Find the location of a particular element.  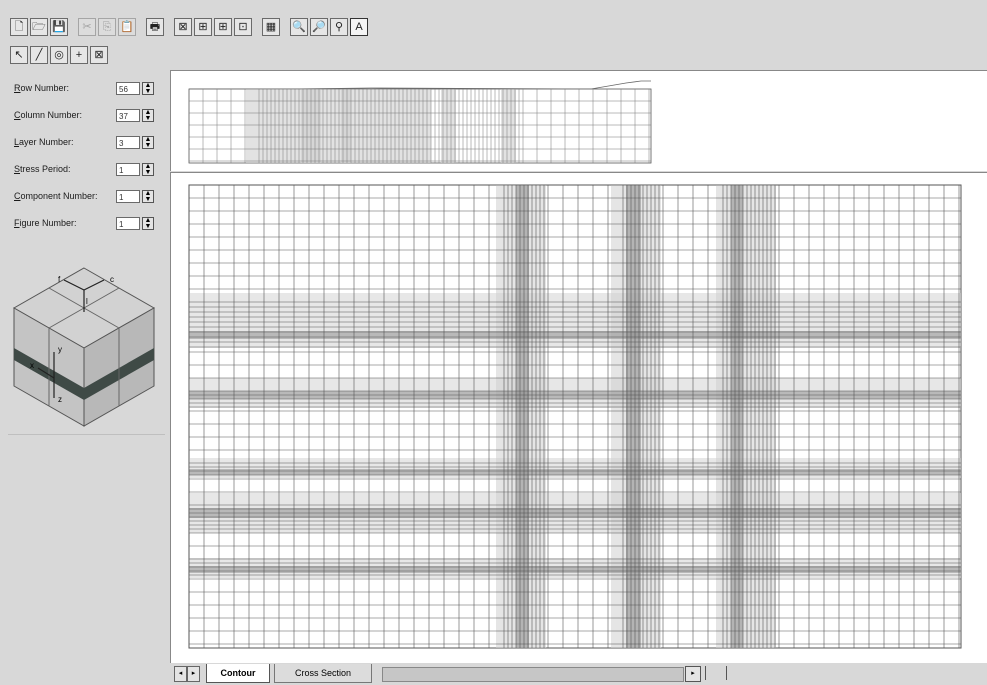

zoom-reset-icon: ⚲ is located at coordinates (339, 27).